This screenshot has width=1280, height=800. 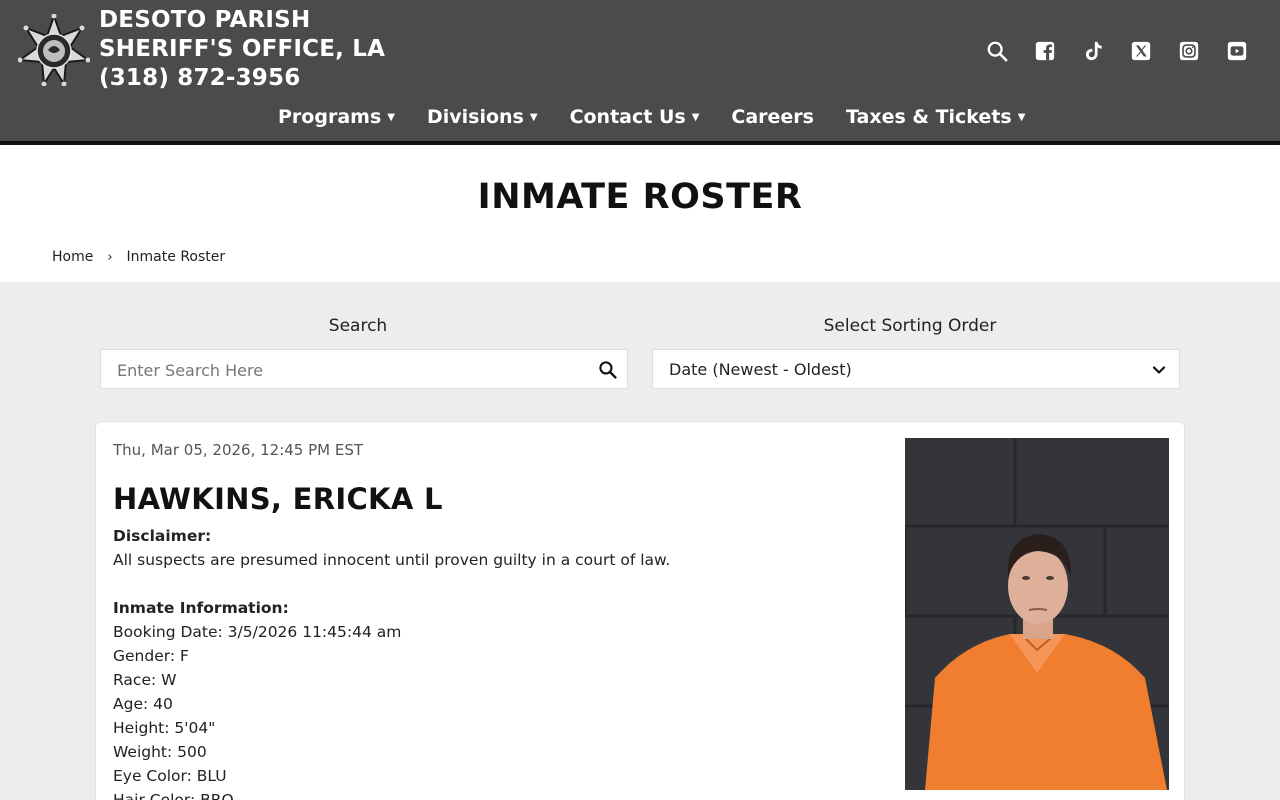 What do you see at coordinates (475, 117) in the screenshot?
I see `nav-label: Divisions` at bounding box center [475, 117].